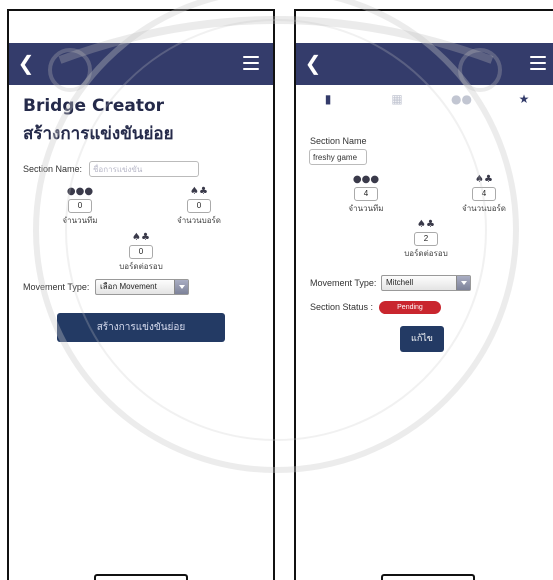  What do you see at coordinates (422, 339) in the screenshot?
I see `edit-button: แก้ไข` at bounding box center [422, 339].